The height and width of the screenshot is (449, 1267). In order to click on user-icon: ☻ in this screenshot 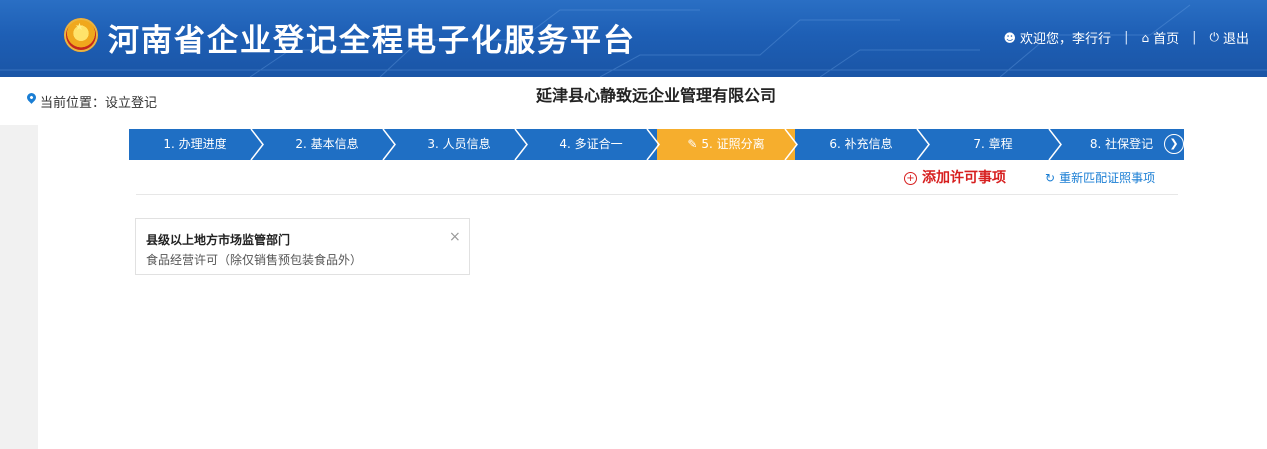, I will do `click(1010, 37)`.